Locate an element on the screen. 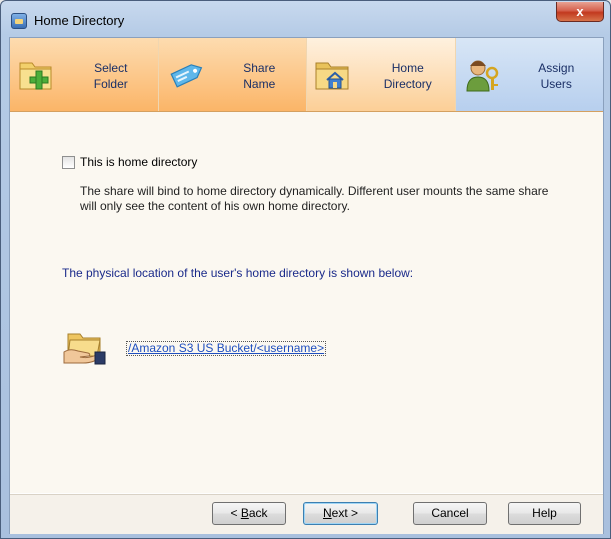  step-label-assign-users: Assign Users is located at coordinates (556, 76).